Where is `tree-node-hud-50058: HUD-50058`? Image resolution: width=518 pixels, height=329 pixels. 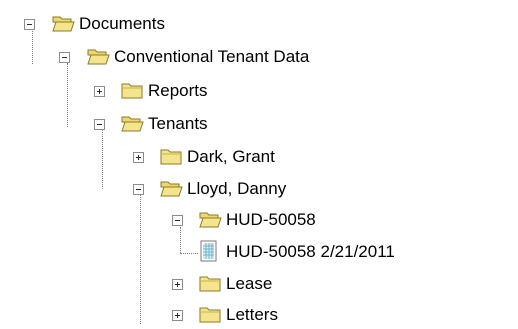
tree-node-hud-50058: HUD-50058 is located at coordinates (272, 220).